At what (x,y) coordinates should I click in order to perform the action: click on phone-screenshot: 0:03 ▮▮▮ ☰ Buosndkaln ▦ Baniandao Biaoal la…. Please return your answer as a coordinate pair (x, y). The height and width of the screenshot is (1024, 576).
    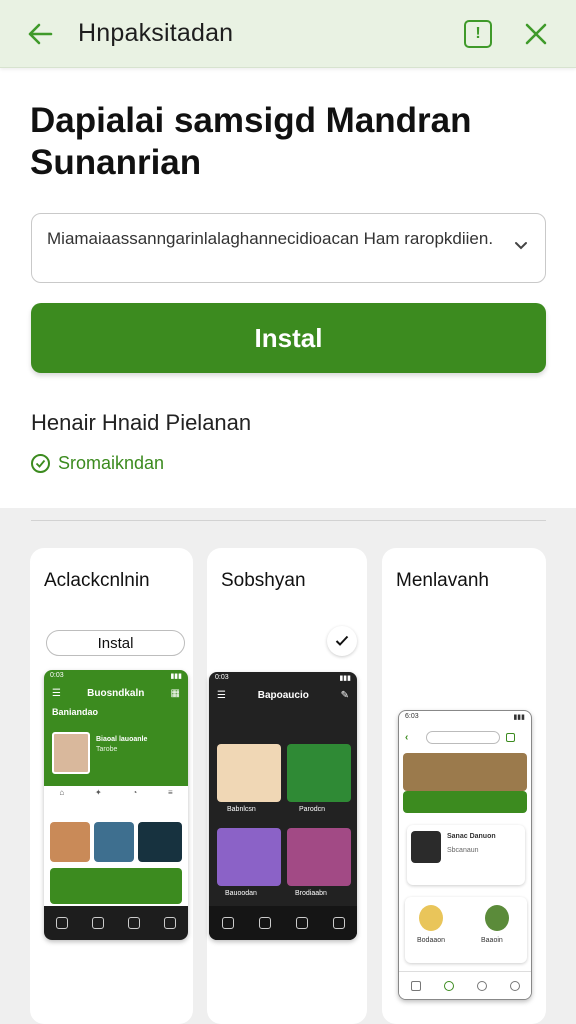
    Looking at the image, I should click on (116, 805).